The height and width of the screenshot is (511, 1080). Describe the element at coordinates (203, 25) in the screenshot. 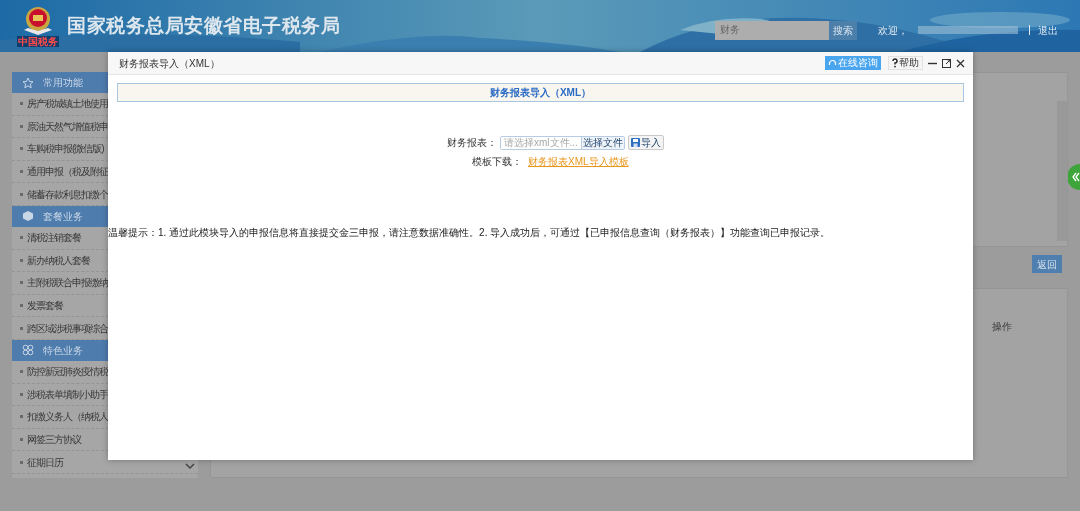

I see `site-title: 国家税务总局安徽省电子税务局` at that location.